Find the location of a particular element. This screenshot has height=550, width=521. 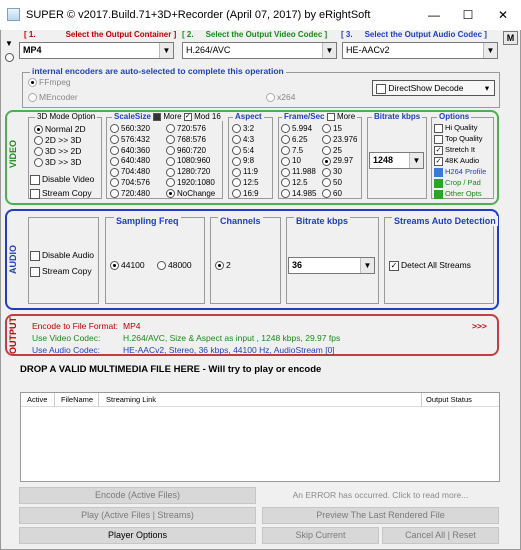

aspect-title: Aspect is located at coordinates (248, 116).